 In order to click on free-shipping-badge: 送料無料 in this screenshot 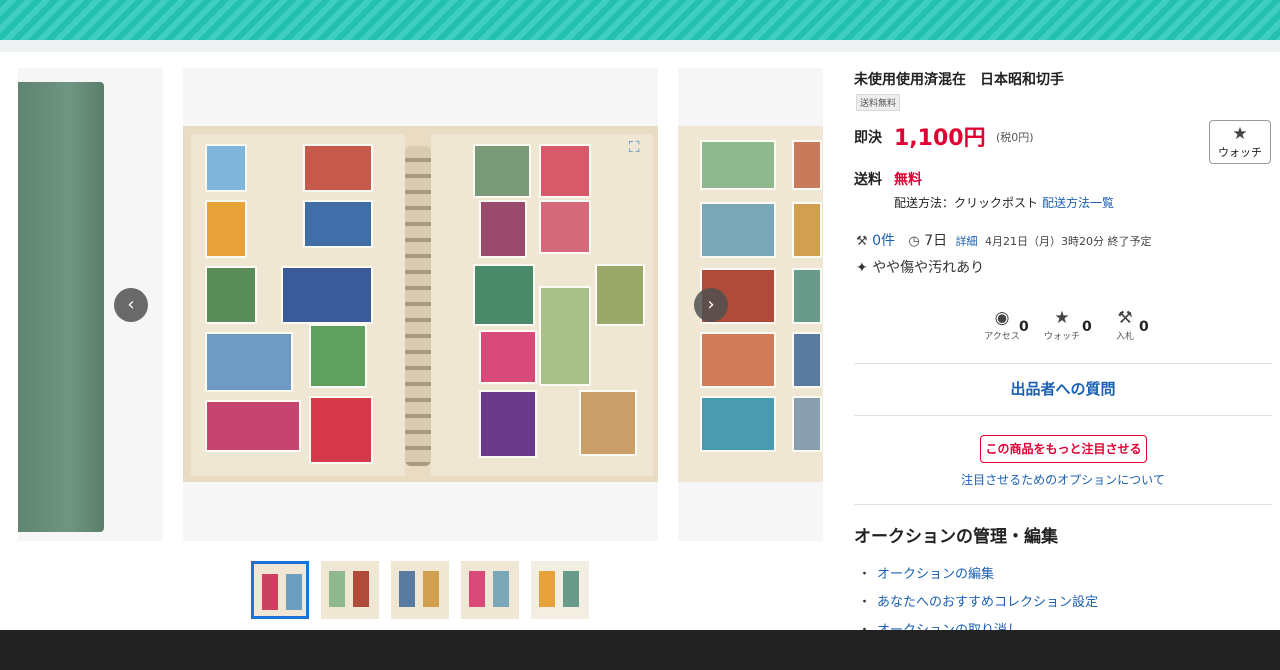, I will do `click(878, 102)`.